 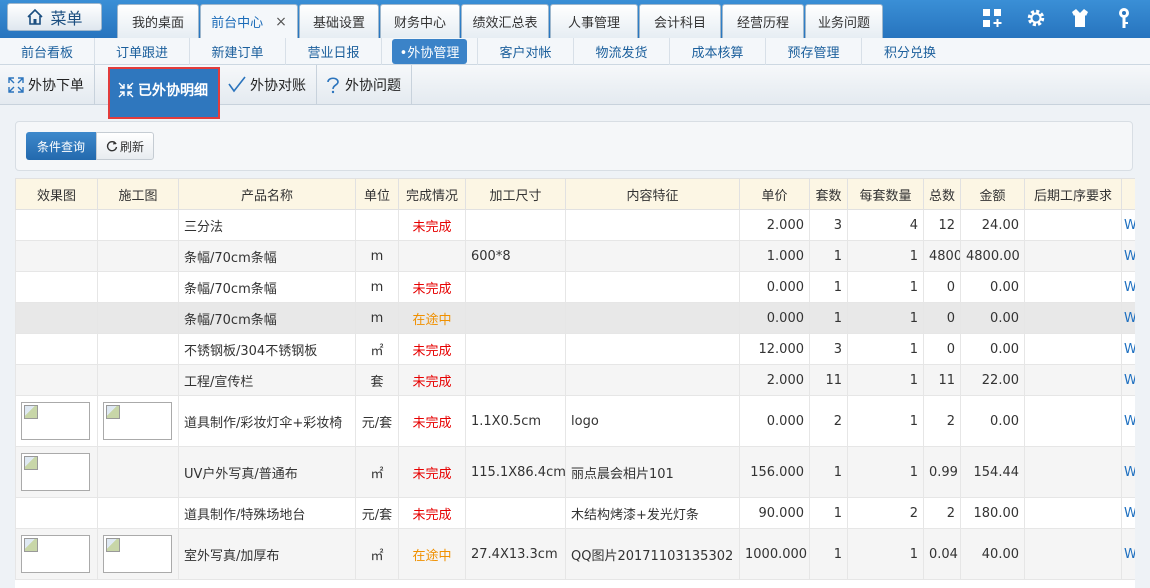 What do you see at coordinates (828, 194) in the screenshot?
I see `col-header: 套数` at bounding box center [828, 194].